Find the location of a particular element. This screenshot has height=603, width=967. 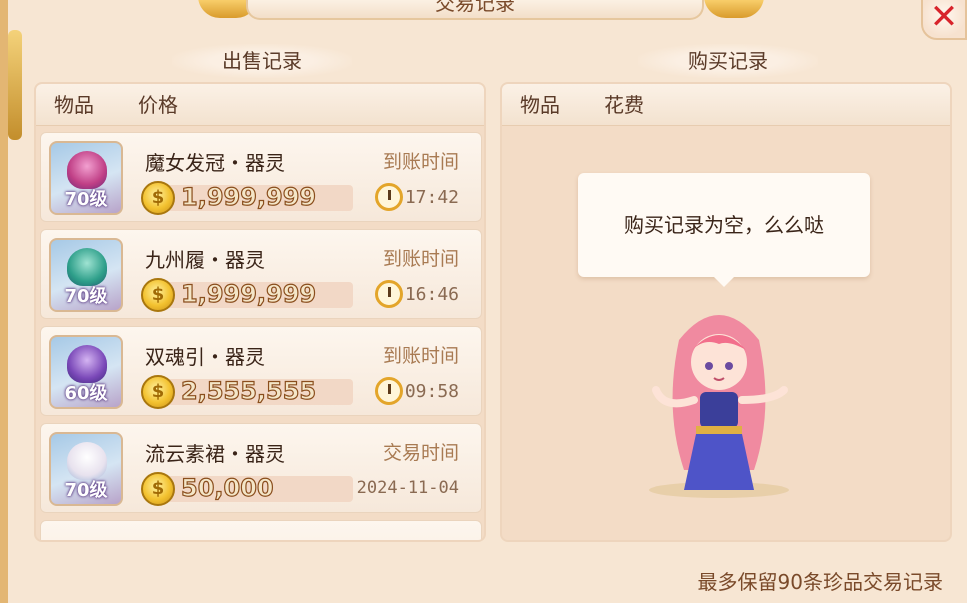

item-price: 50,000 is located at coordinates (227, 487).